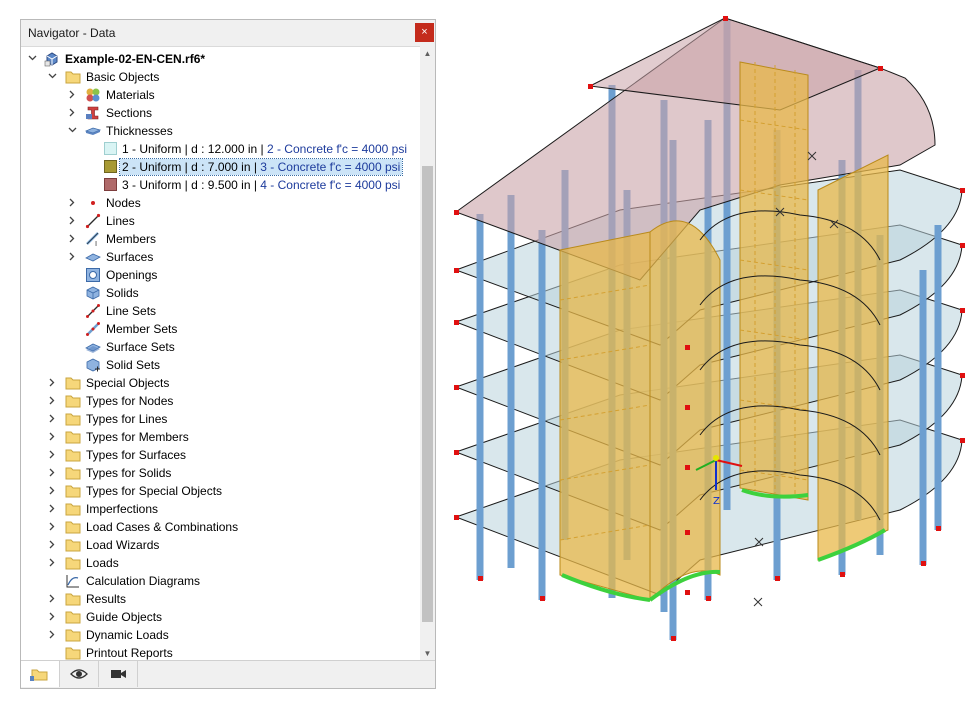 The width and height of the screenshot is (973, 717). What do you see at coordinates (220, 257) in the screenshot?
I see `tree-item-surfaces: Surfaces` at bounding box center [220, 257].